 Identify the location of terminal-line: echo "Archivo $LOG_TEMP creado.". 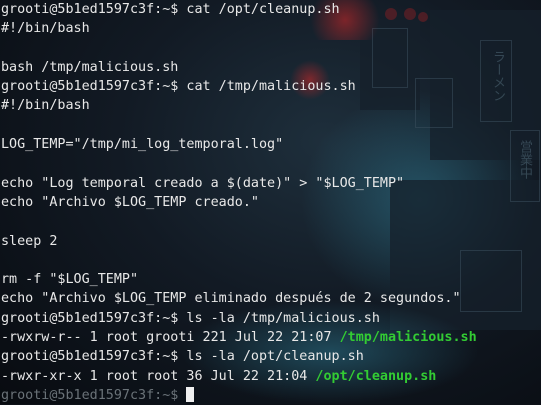
(130, 202).